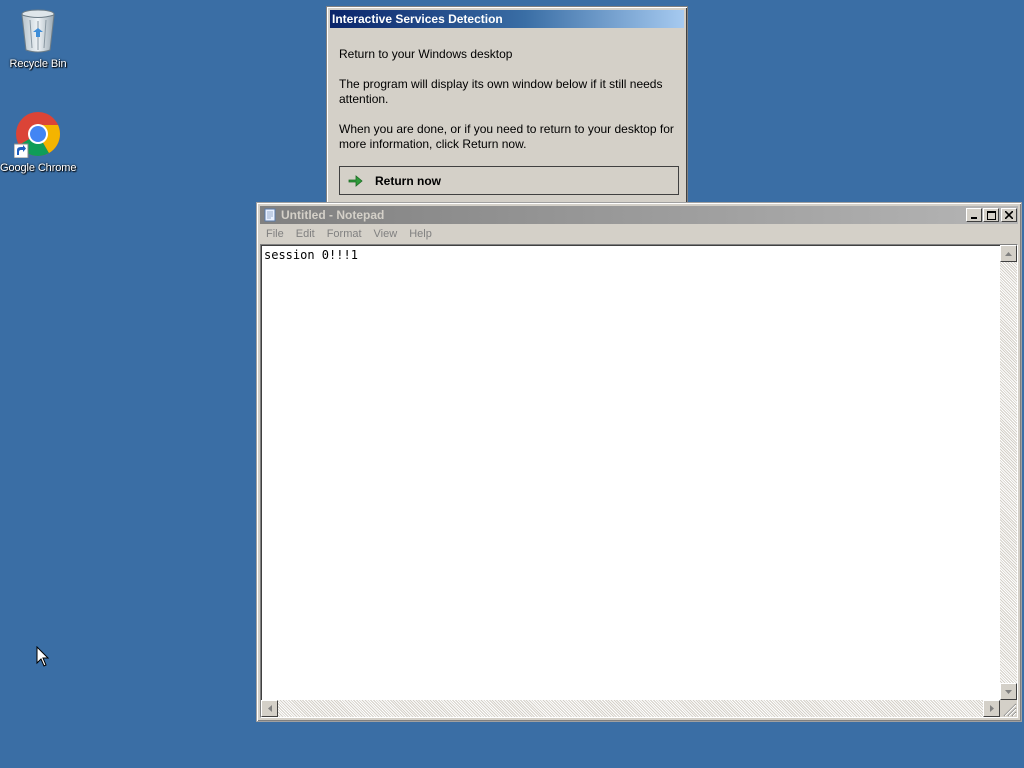 The height and width of the screenshot is (768, 1024). What do you see at coordinates (974, 218) in the screenshot?
I see `minimize-icon` at bounding box center [974, 218].